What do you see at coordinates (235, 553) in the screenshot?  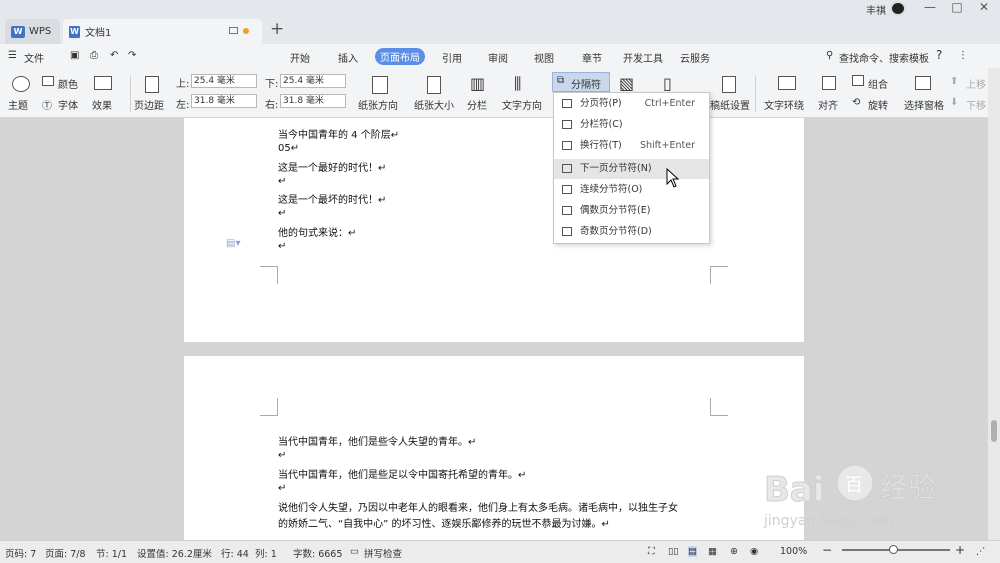 I see `status-row: 行: 44` at bounding box center [235, 553].